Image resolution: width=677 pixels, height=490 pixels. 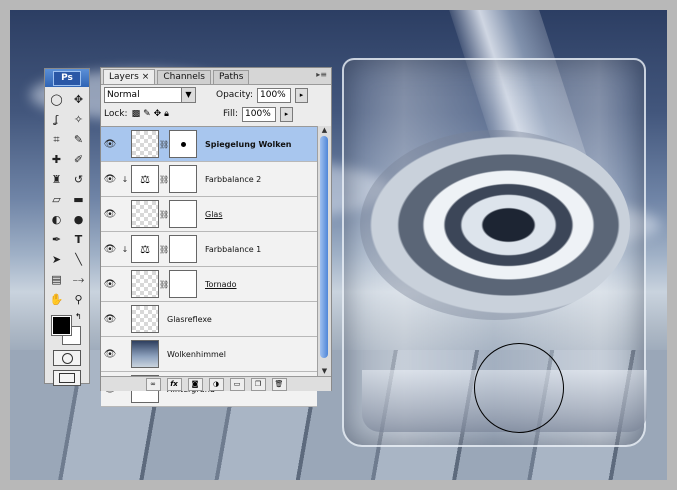 What do you see at coordinates (324, 247) in the screenshot?
I see `scrollbar-thumb` at bounding box center [324, 247].